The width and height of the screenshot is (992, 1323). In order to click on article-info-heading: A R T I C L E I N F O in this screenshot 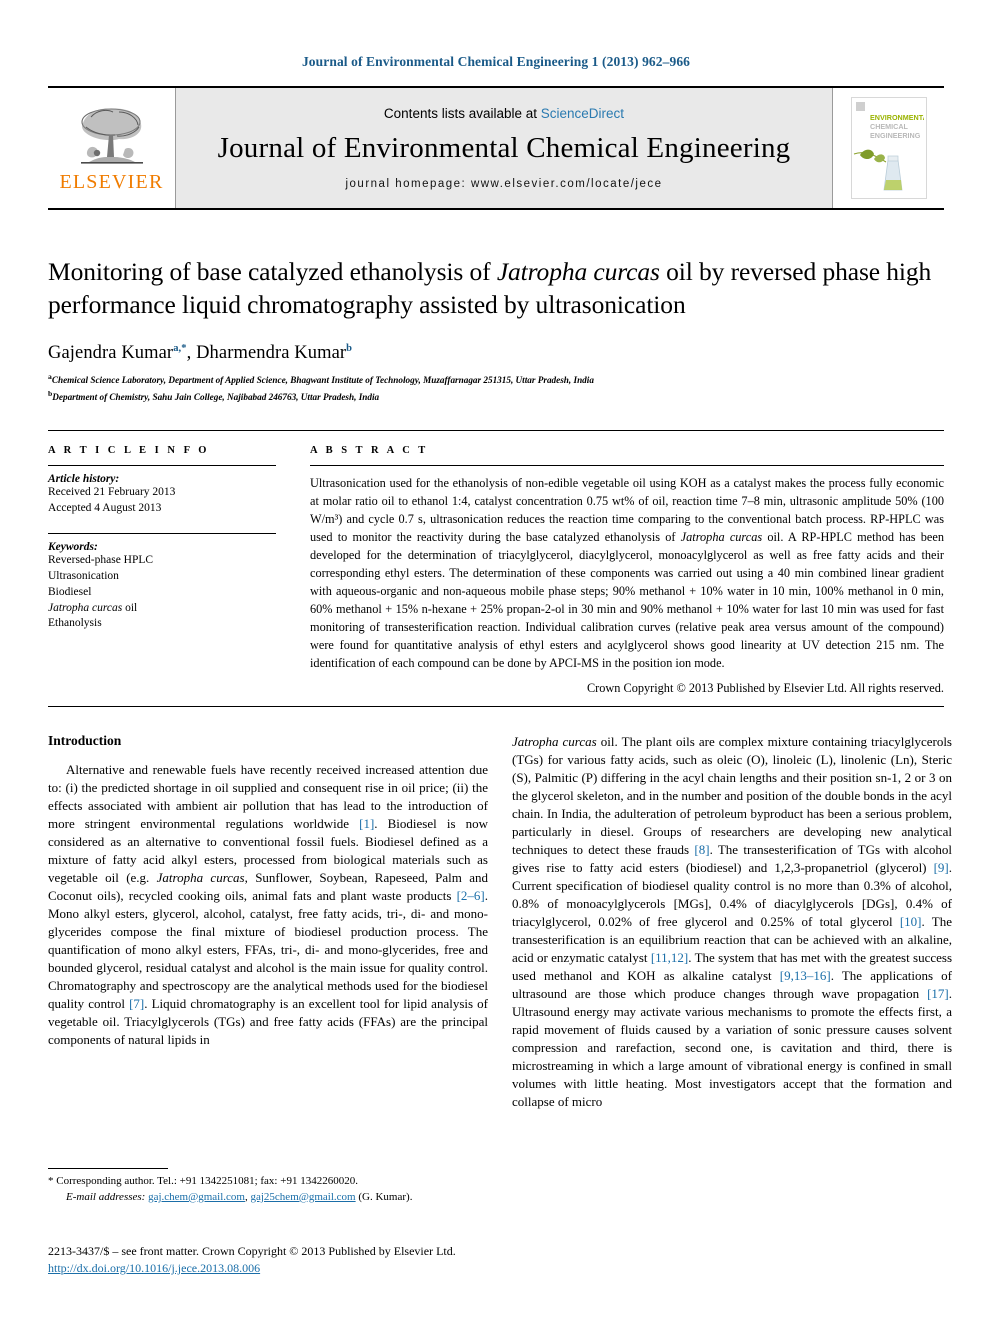, I will do `click(129, 451)`.